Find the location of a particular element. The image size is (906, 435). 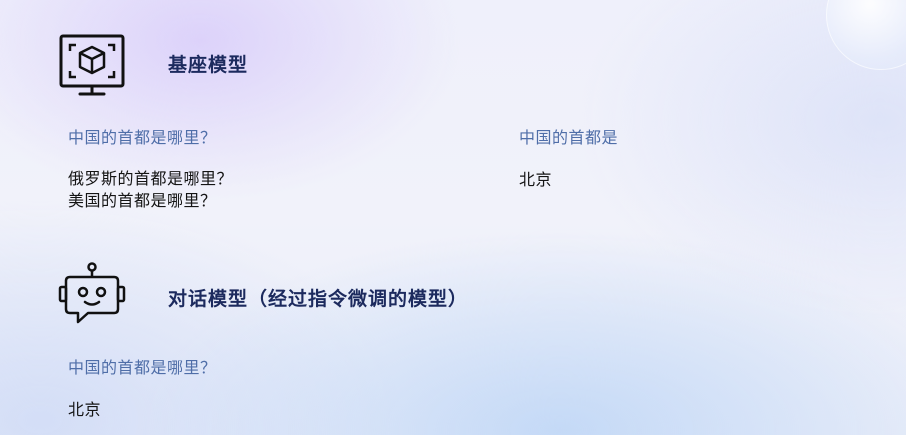

base-model-title: 基座模型 is located at coordinates (208, 65).